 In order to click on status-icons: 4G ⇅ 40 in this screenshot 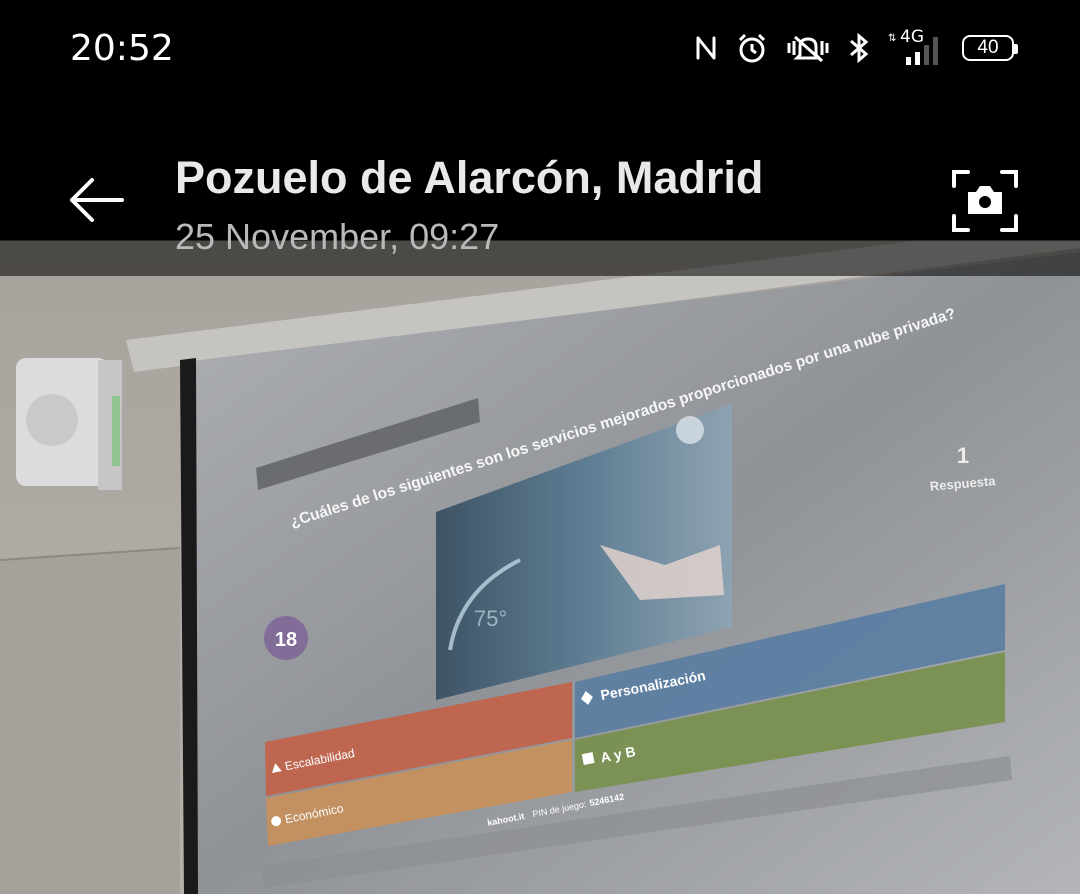, I will do `click(856, 47)`.